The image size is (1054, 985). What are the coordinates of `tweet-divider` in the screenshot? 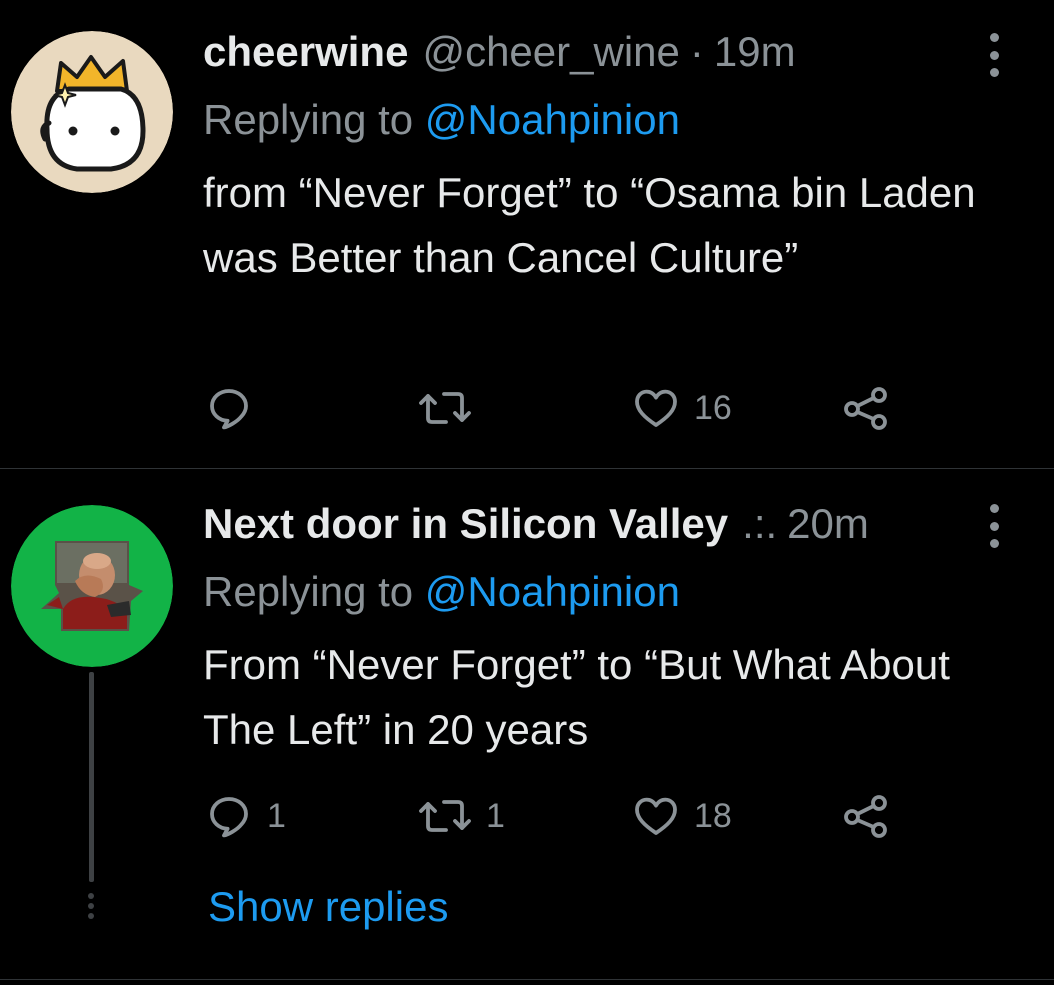 It's located at (527, 979).